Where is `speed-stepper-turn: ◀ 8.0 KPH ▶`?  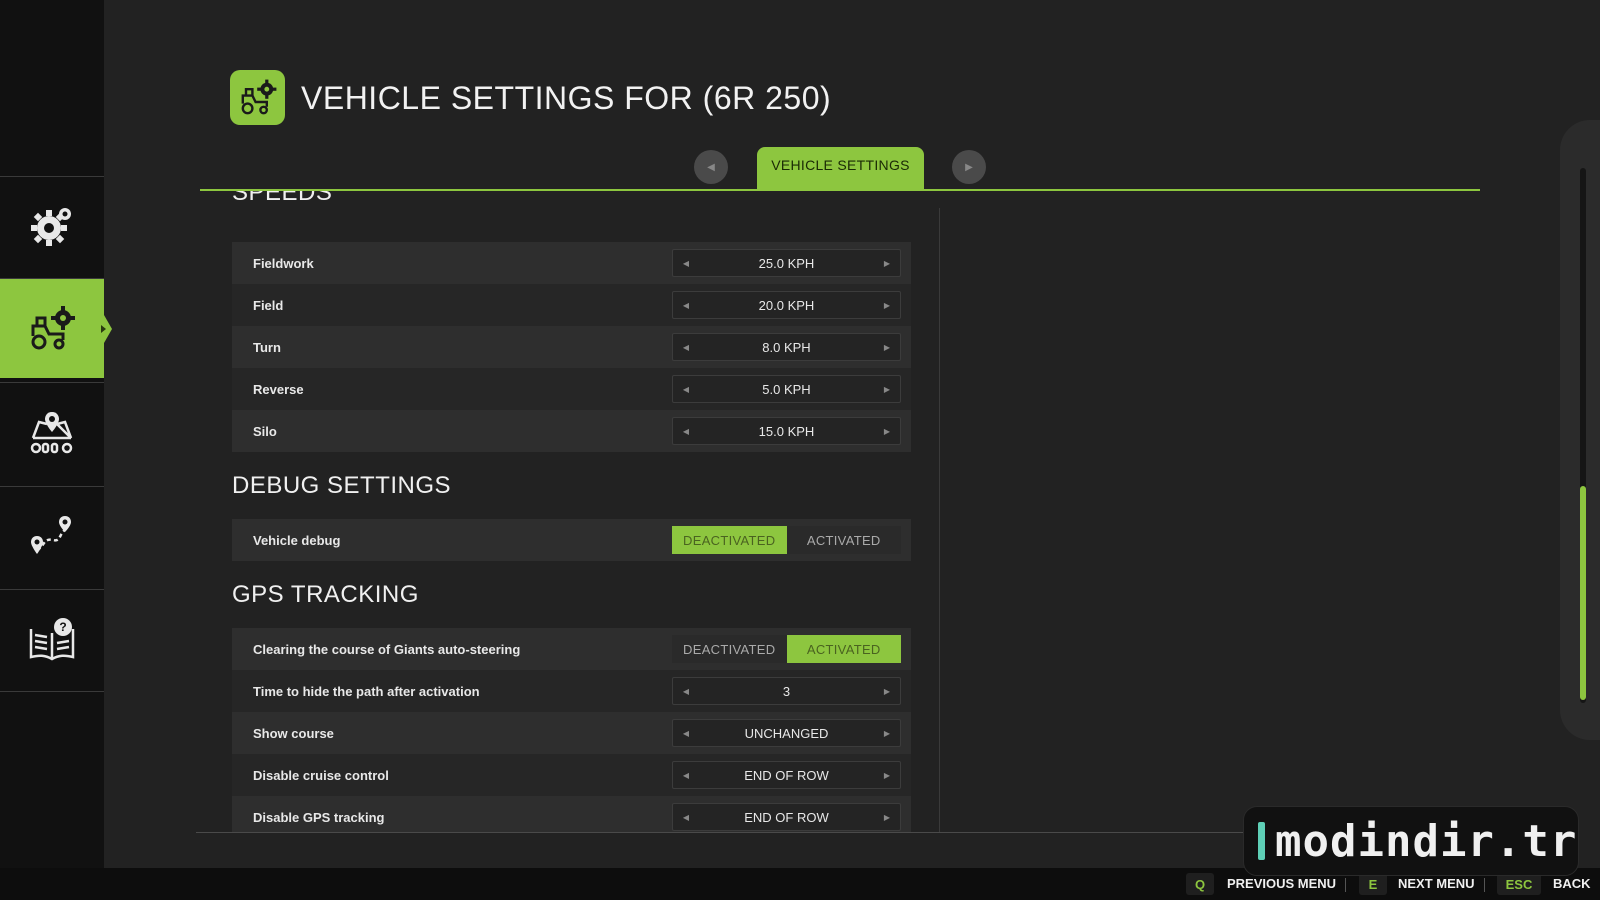 speed-stepper-turn: ◀ 8.0 KPH ▶ is located at coordinates (786, 347).